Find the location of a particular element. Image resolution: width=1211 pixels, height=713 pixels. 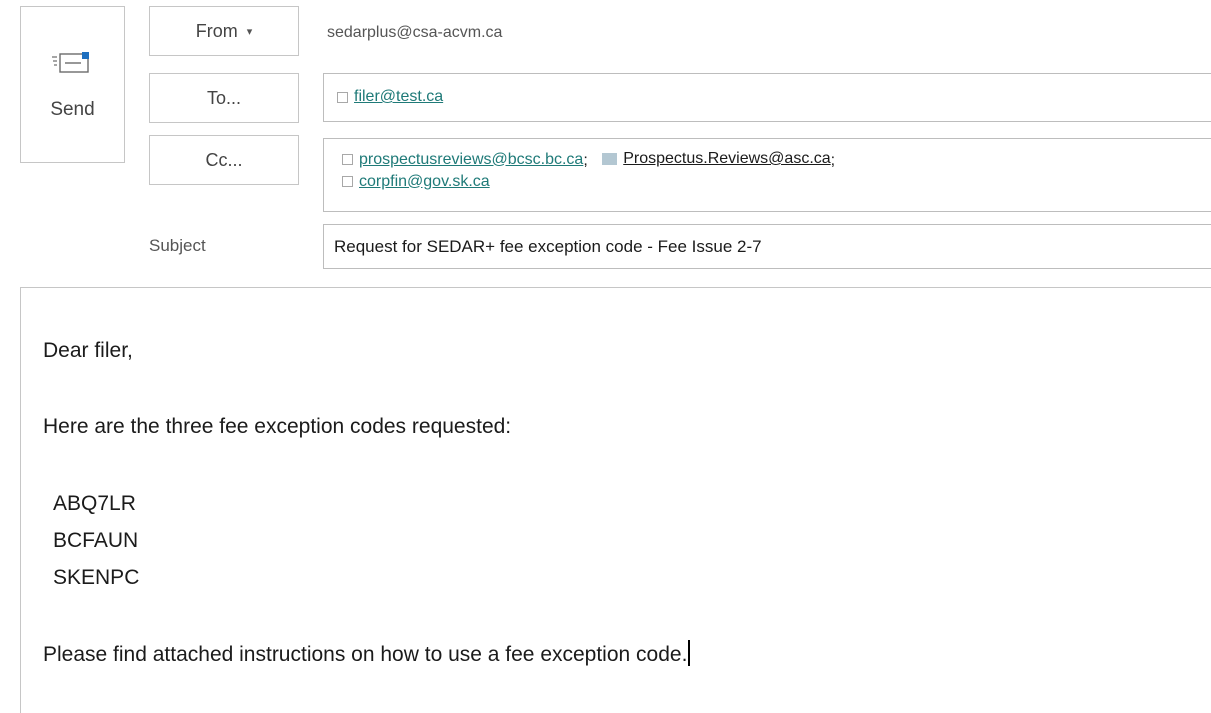

from-address: sedarplus@csa-acvm.ca is located at coordinates (415, 32).